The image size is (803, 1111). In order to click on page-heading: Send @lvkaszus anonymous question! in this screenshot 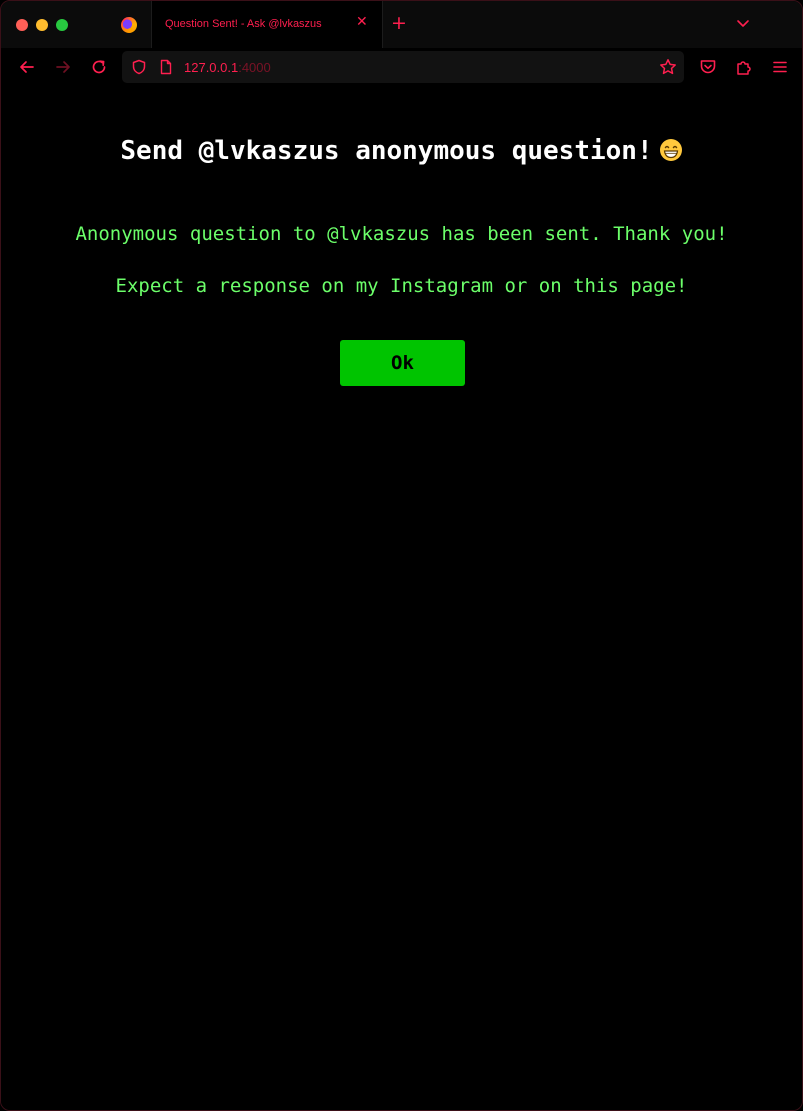, I will do `click(401, 151)`.